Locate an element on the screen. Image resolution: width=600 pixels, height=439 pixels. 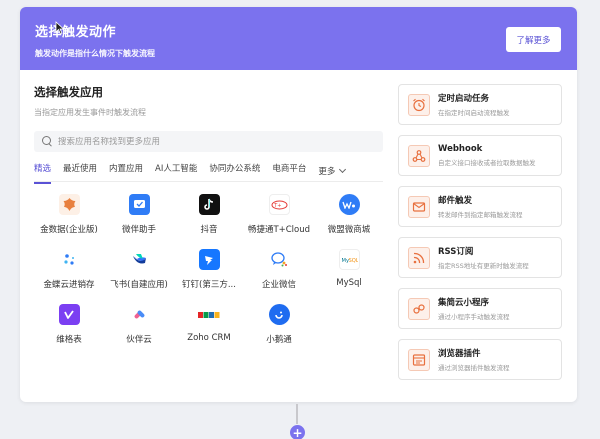
app-item-jinshuju: 金数据(企业版) is located at coordinates (69, 214).